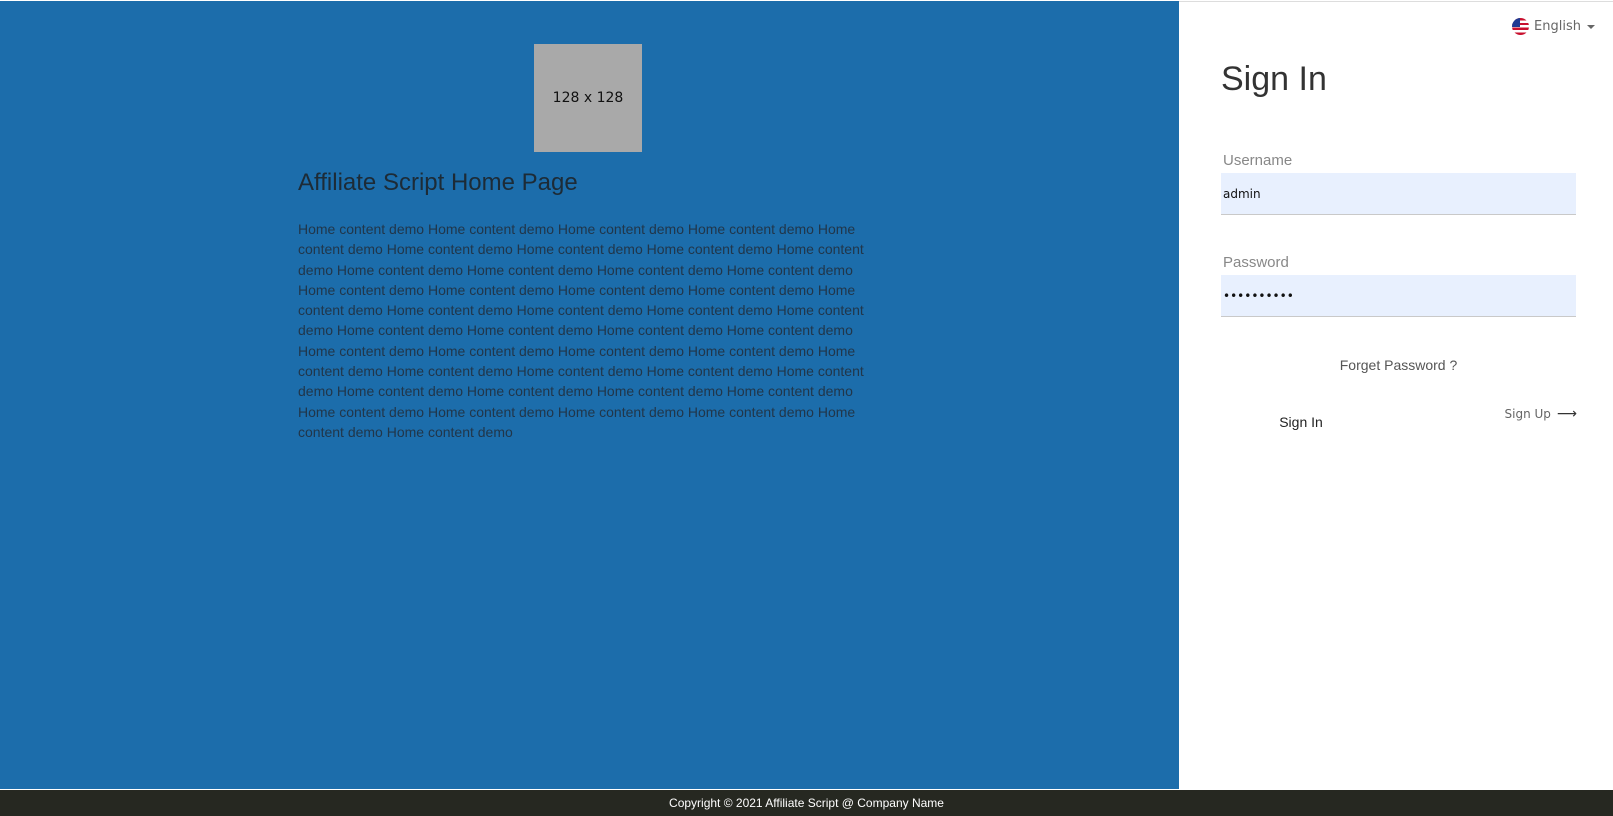 This screenshot has width=1613, height=816. What do you see at coordinates (1557, 26) in the screenshot?
I see `language-label: English` at bounding box center [1557, 26].